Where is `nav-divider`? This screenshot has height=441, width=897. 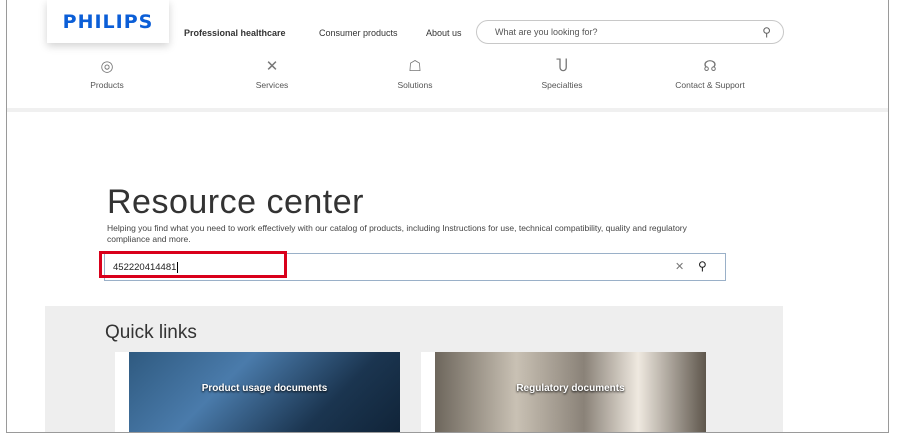
nav-divider is located at coordinates (447, 110).